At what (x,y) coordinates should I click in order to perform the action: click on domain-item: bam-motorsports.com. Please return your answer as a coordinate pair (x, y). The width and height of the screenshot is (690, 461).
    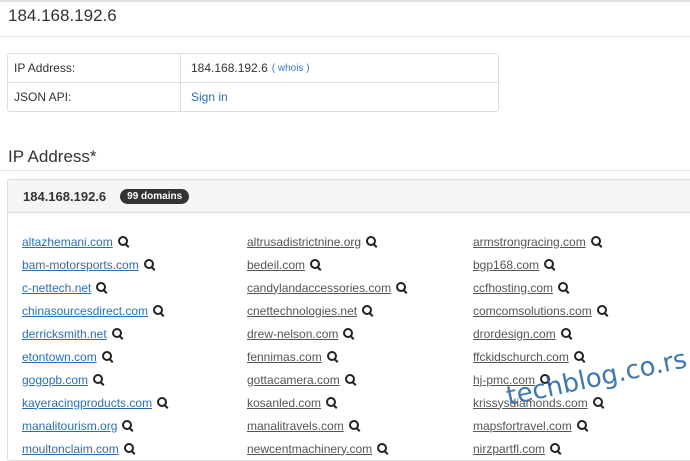
    Looking at the image, I should click on (134, 264).